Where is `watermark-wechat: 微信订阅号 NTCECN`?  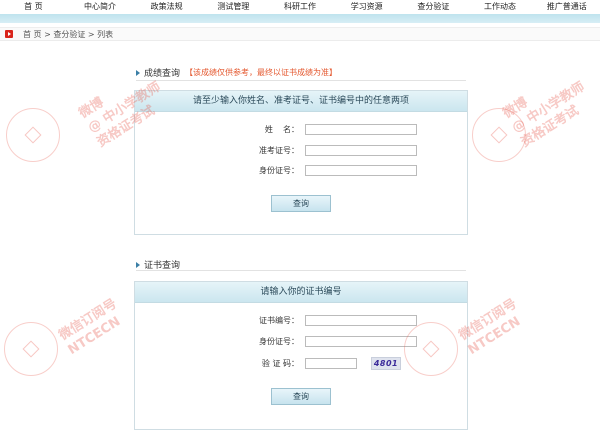
watermark-wechat: 微信订阅号 NTCECN is located at coordinates (92, 327).